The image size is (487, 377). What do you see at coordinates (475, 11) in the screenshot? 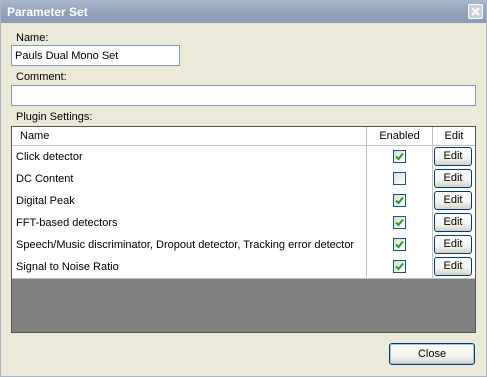
I see `close-icon` at bounding box center [475, 11].